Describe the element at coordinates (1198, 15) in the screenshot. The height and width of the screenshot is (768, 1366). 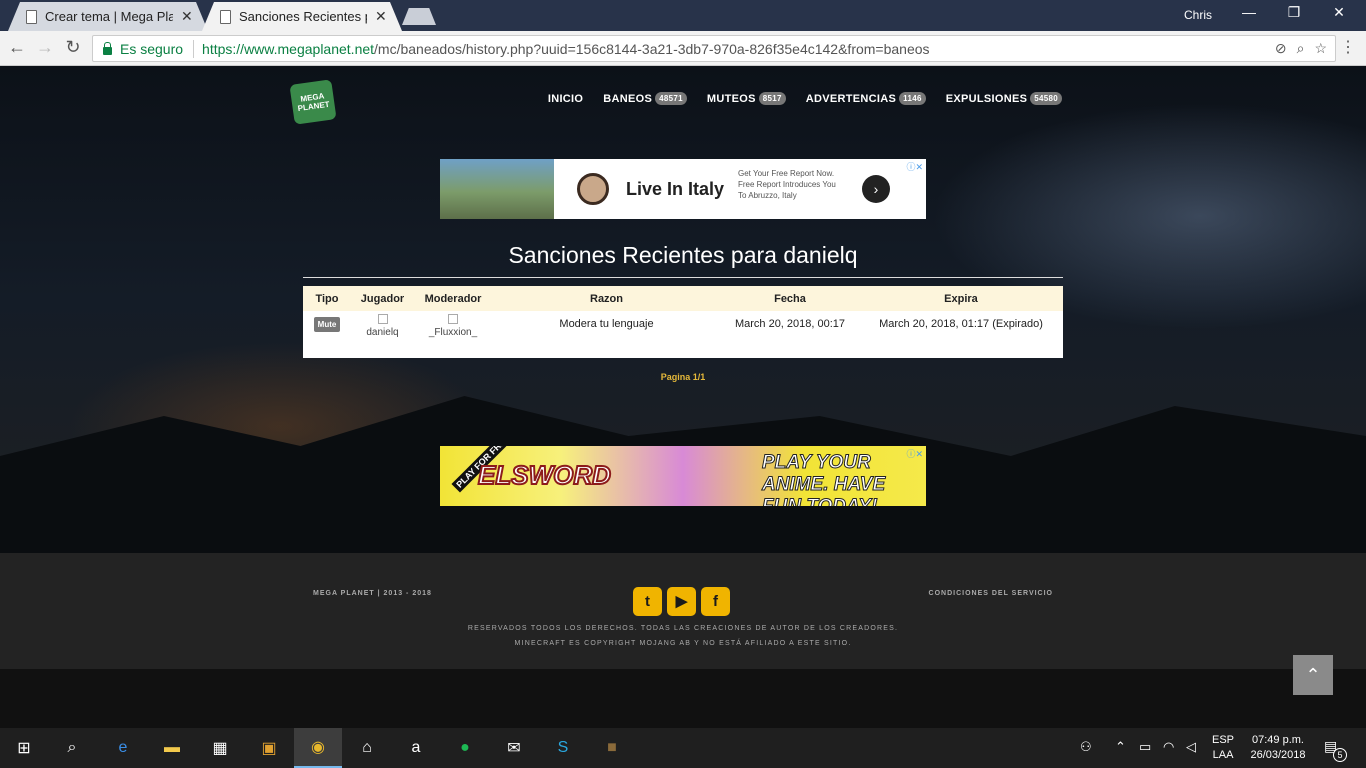
I see `profile-name: Chris` at that location.